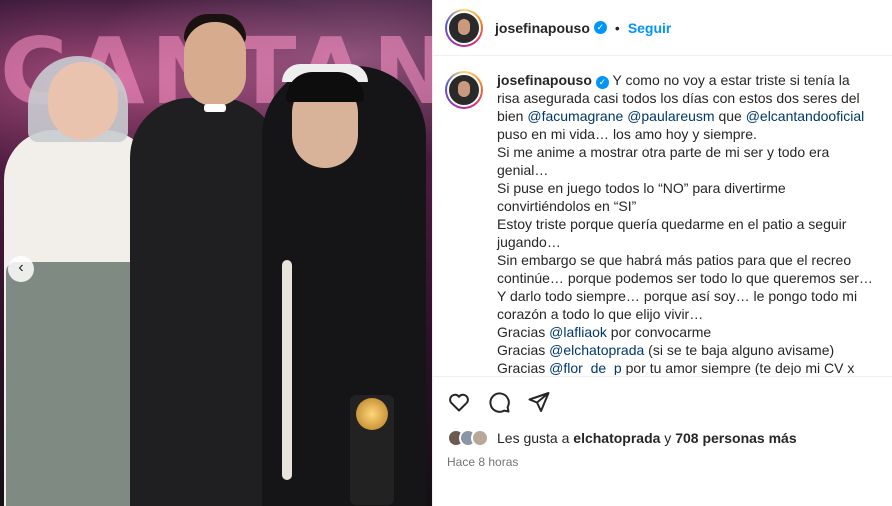 The height and width of the screenshot is (506, 892). Describe the element at coordinates (83, 101) in the screenshot. I see `person-left-face` at that location.